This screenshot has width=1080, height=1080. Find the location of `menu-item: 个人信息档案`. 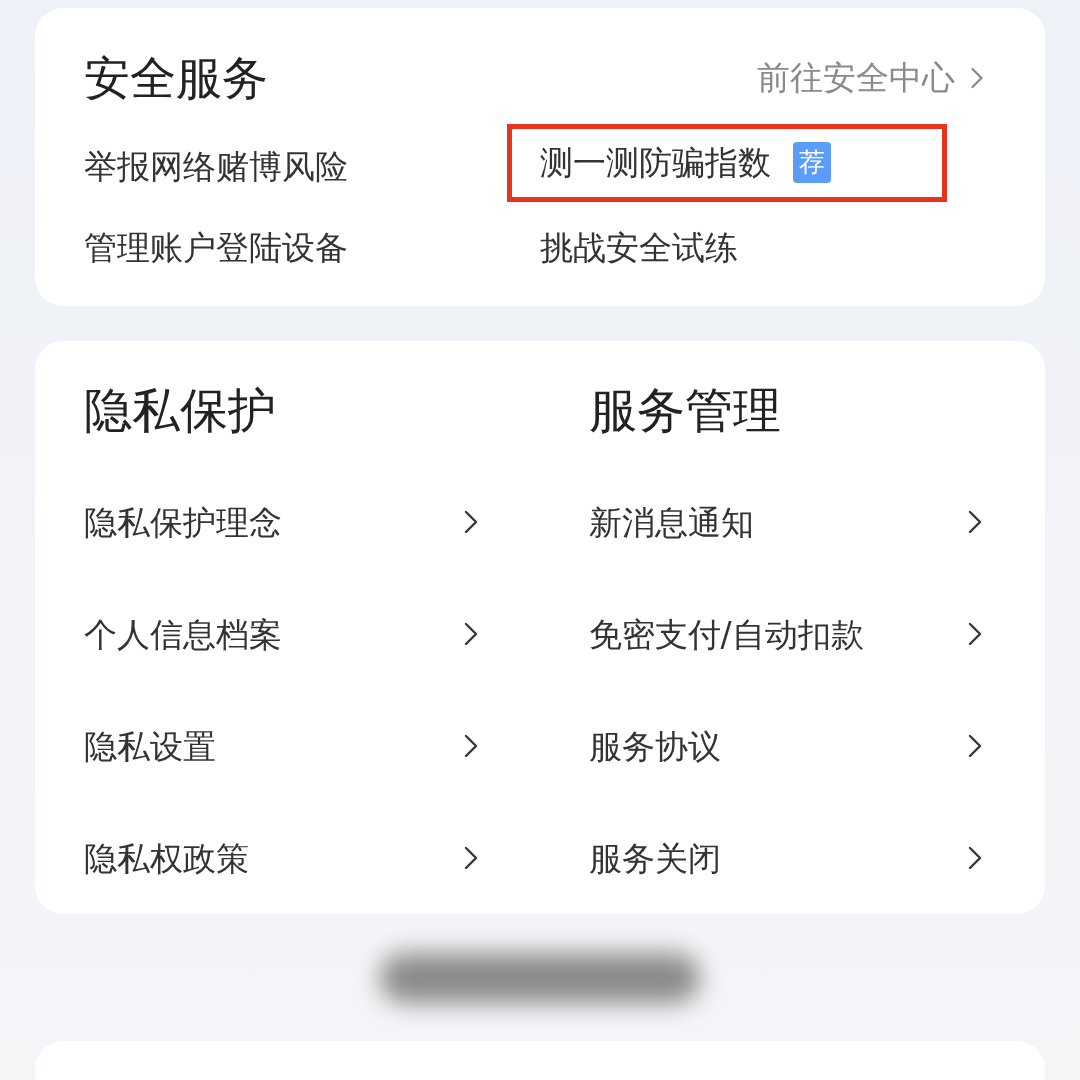

menu-item: 个人信息档案 is located at coordinates (287, 634).